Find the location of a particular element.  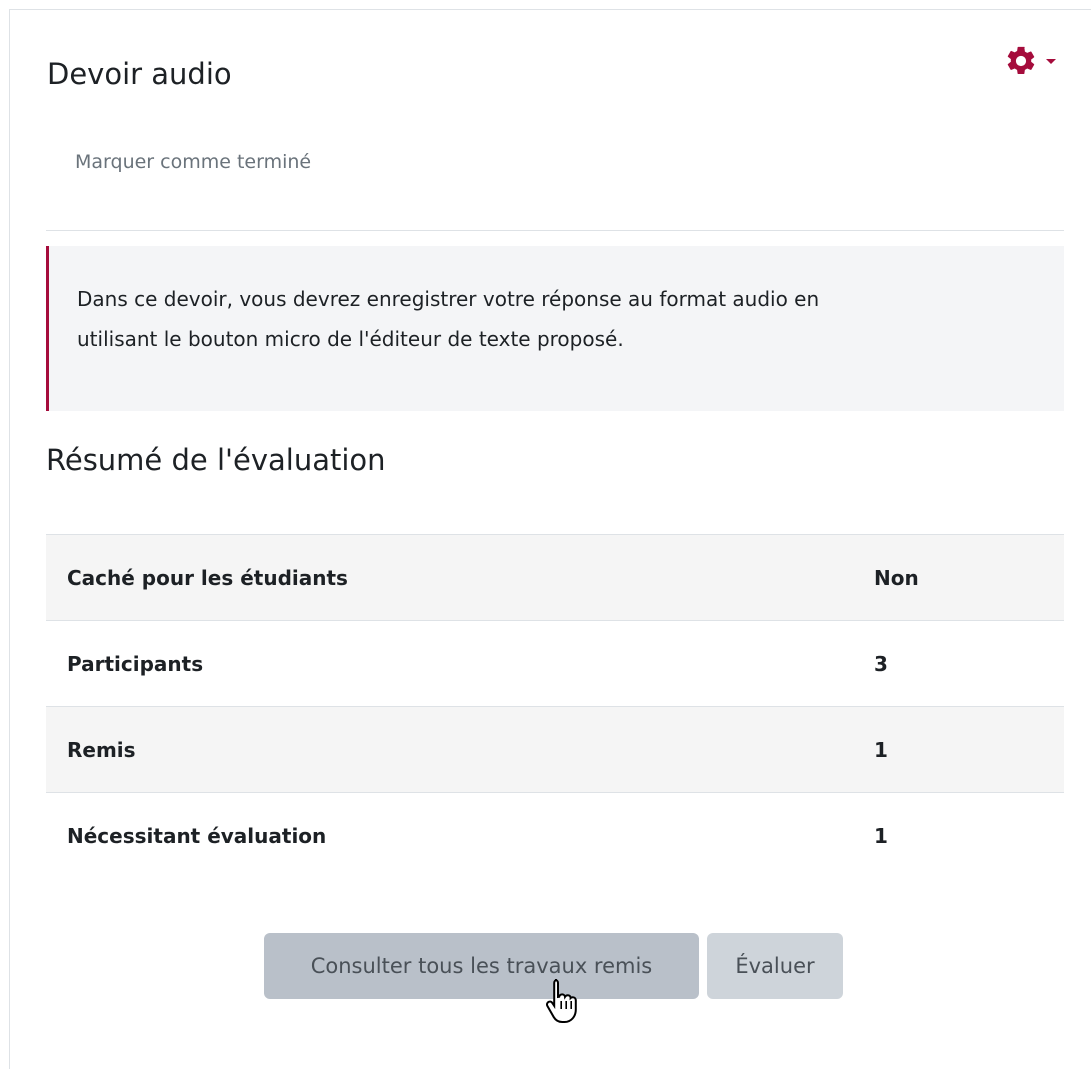

table-row: Participants 3 is located at coordinates (555, 663).